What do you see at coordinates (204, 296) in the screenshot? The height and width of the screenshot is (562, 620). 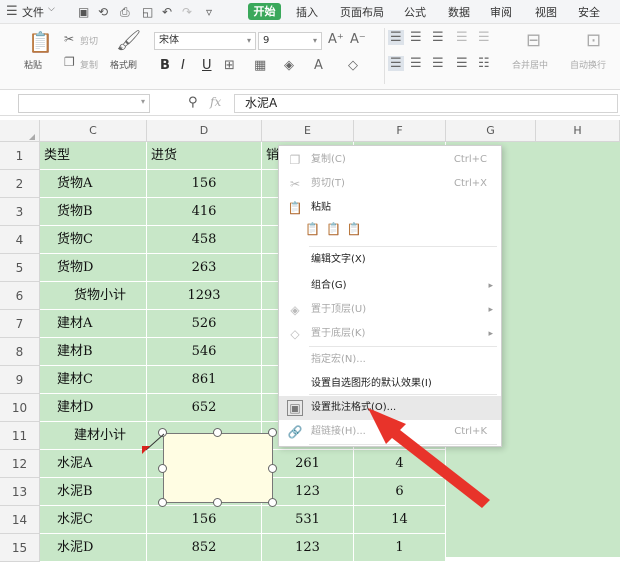 I see `cell-d6: 1293` at bounding box center [204, 296].